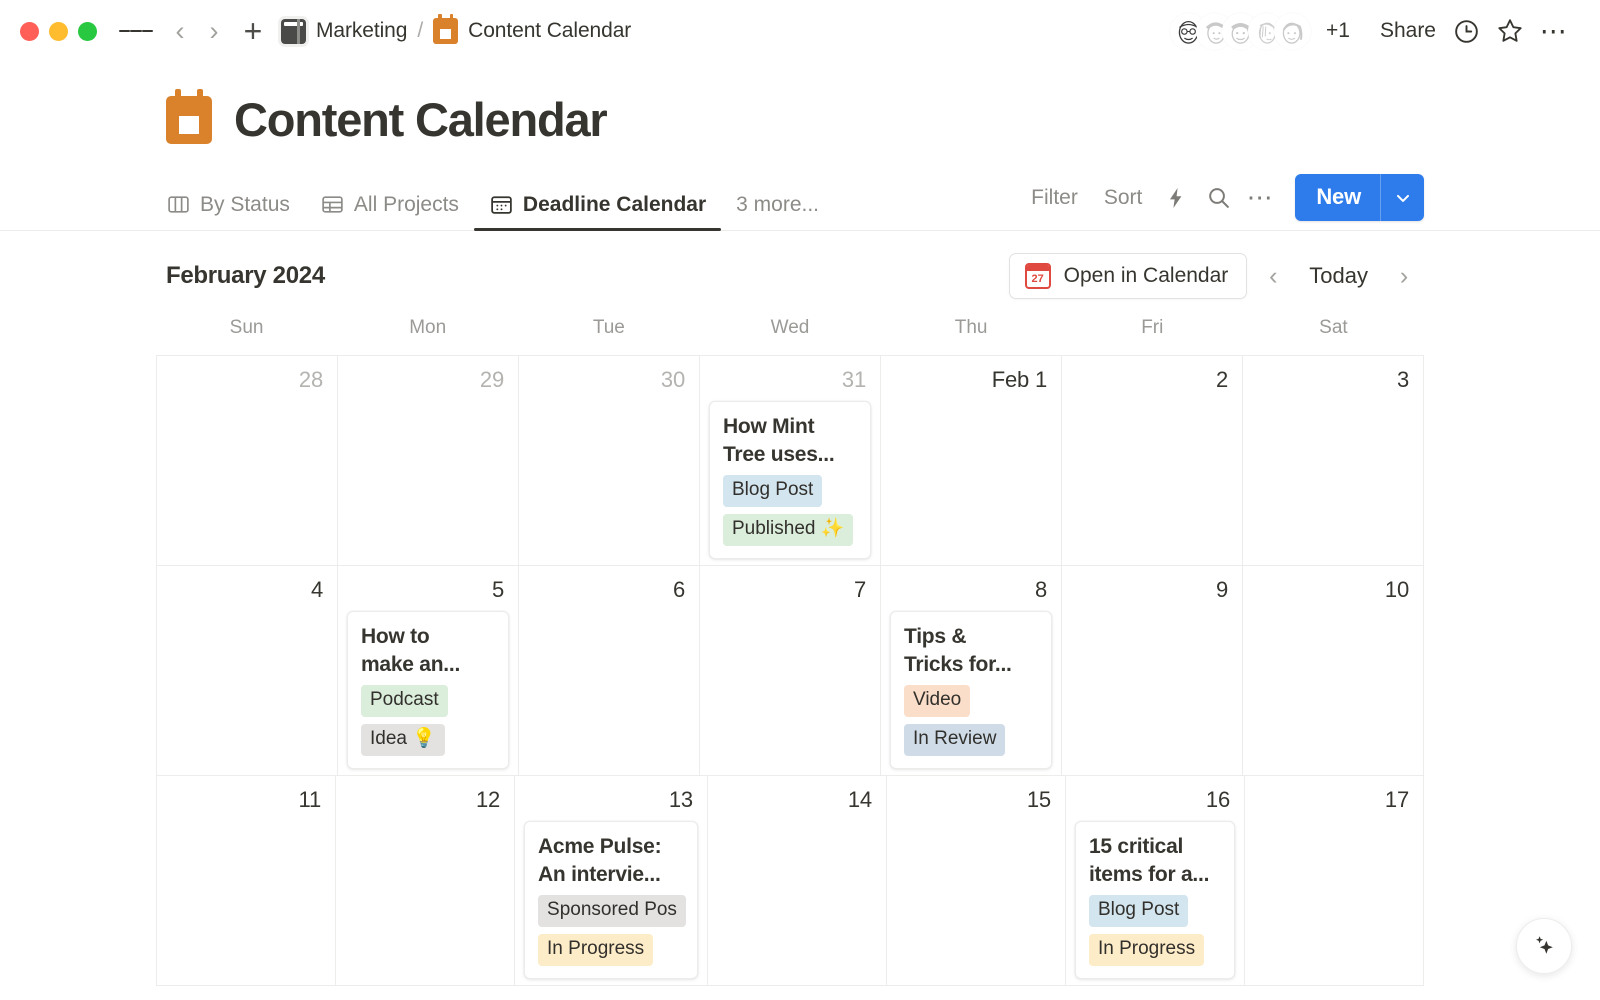  Describe the element at coordinates (800, 104) in the screenshot. I see `page-header: Content Calendar` at that location.